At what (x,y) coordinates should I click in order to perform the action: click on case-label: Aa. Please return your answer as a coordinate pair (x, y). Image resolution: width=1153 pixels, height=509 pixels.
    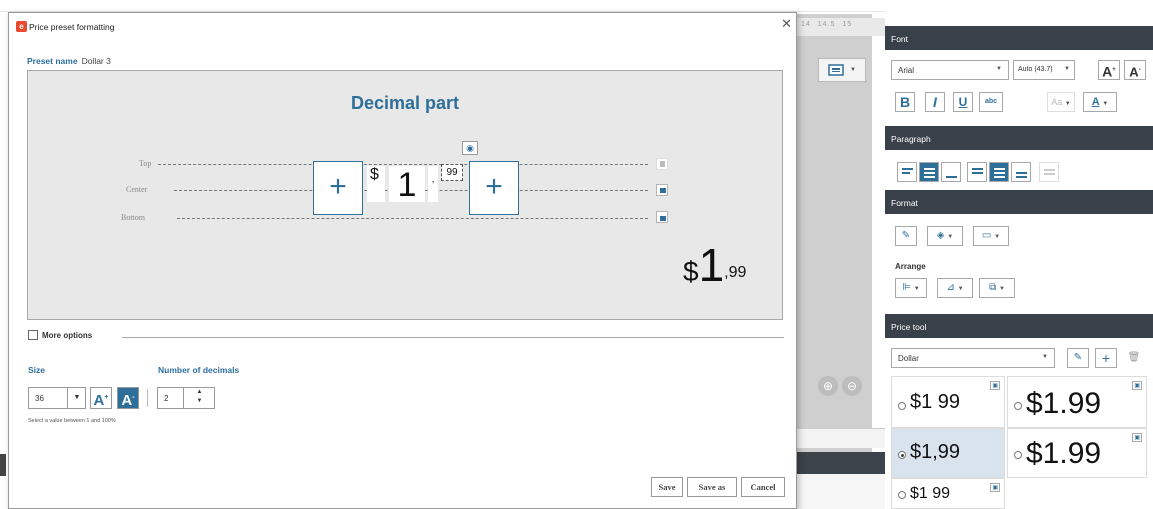
    Looking at the image, I should click on (1057, 102).